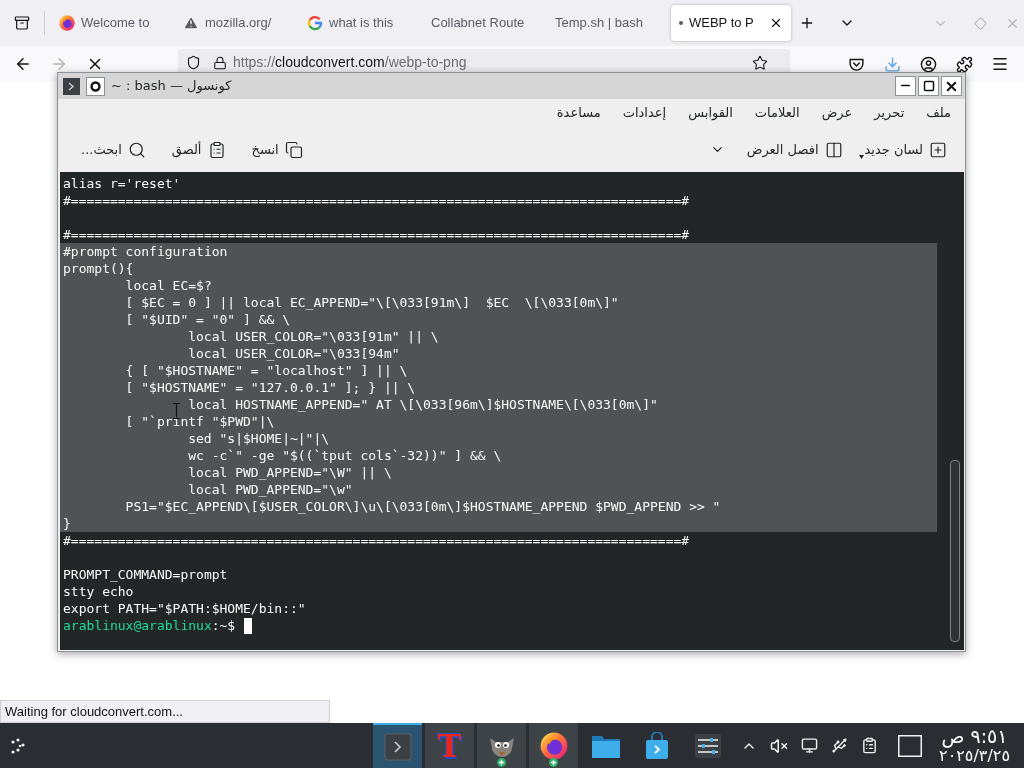  I want to click on back-icon, so click(23, 64).